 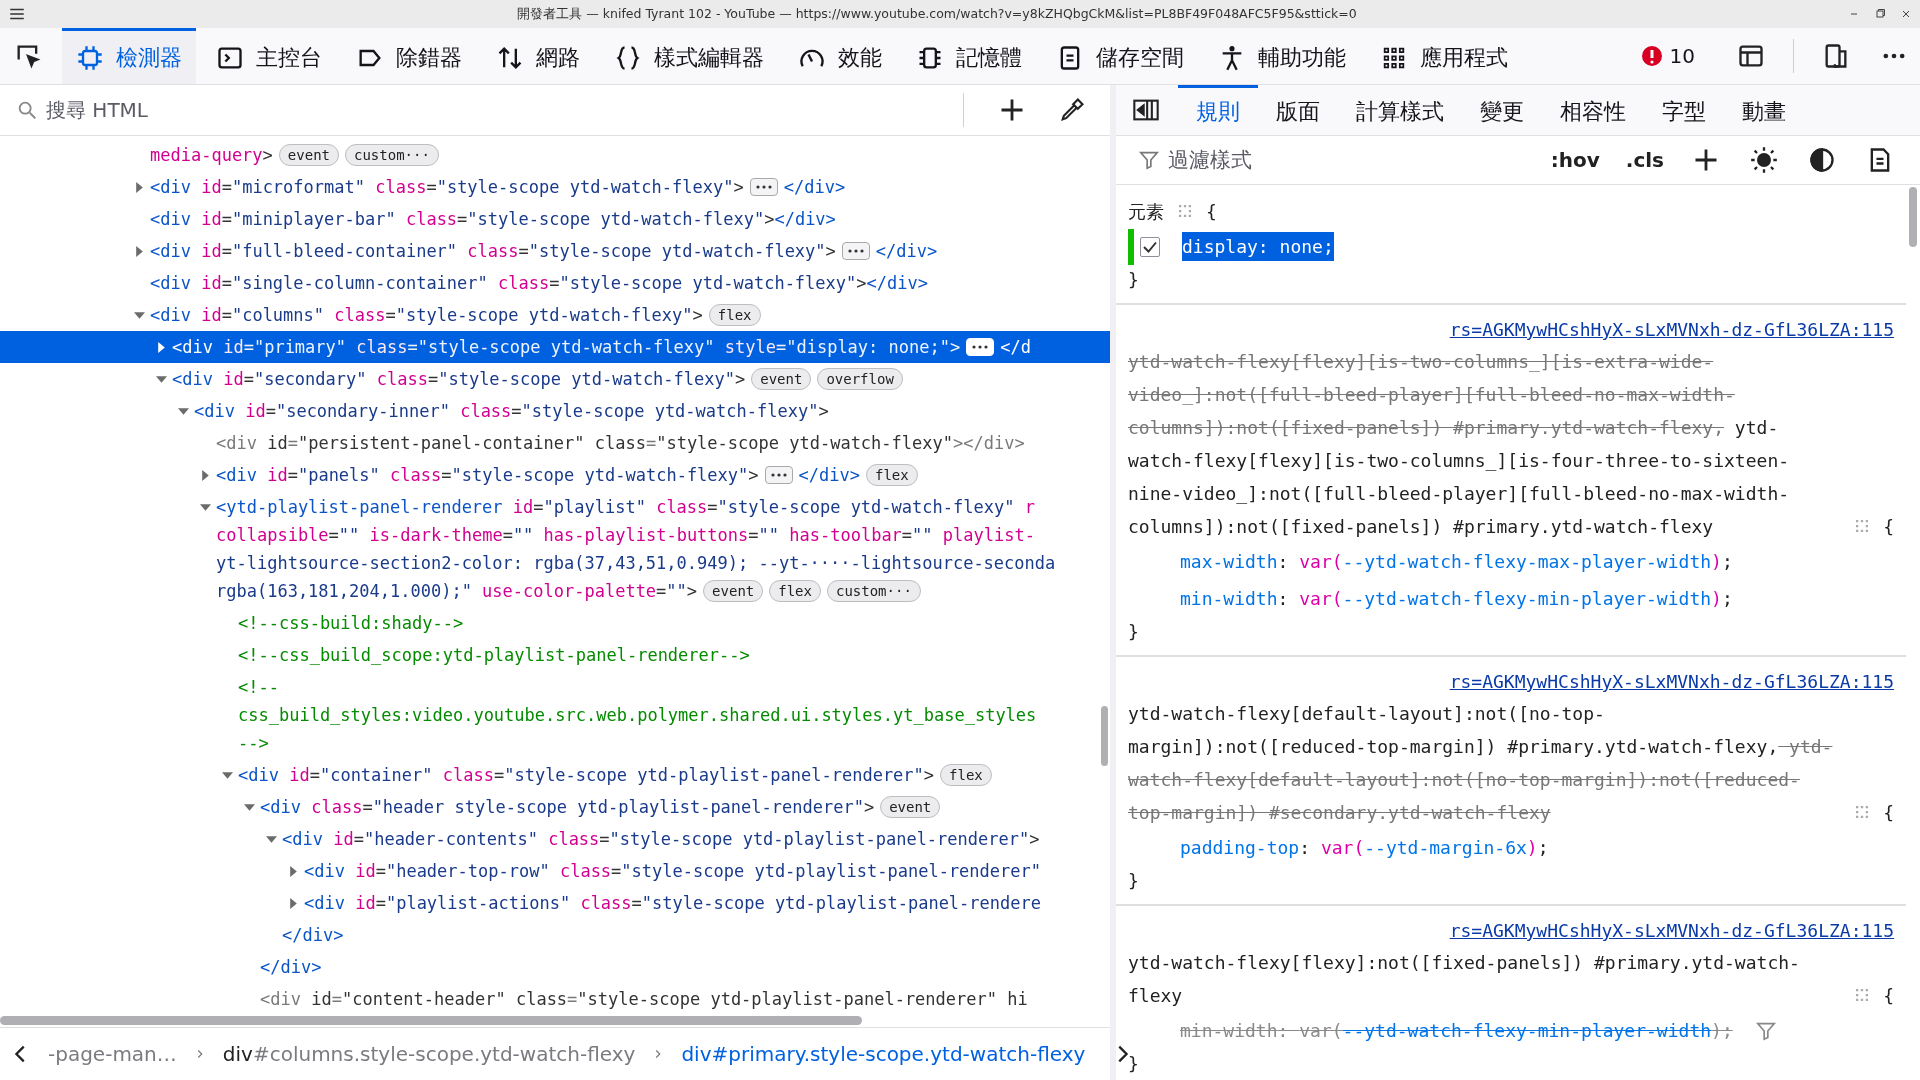 I want to click on markup-line: <div id="miniplayer-bar" class="style-scope ytd-watch-flexy"></div>, so click(x=493, y=219).